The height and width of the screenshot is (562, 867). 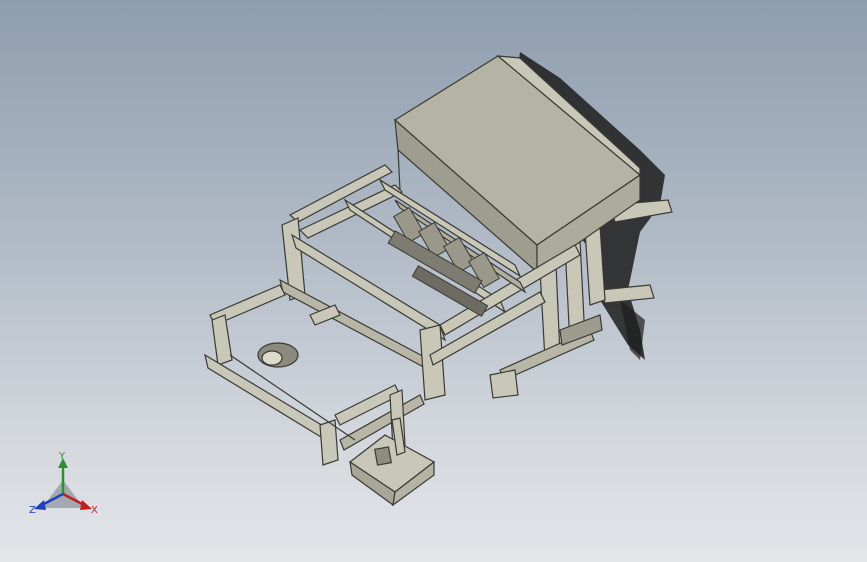 I want to click on triad-z-label: Z, so click(x=32, y=510).